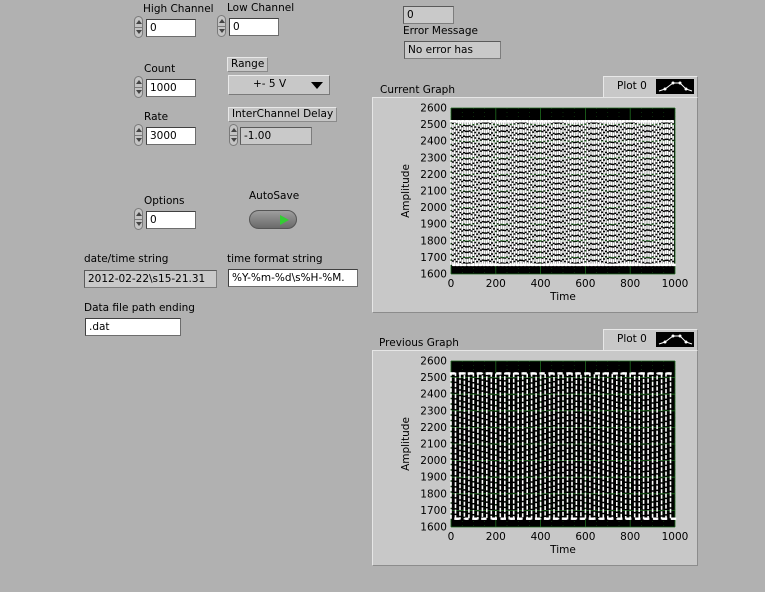 This screenshot has width=765, height=592. I want to click on x-tick-label: 0, so click(451, 284).